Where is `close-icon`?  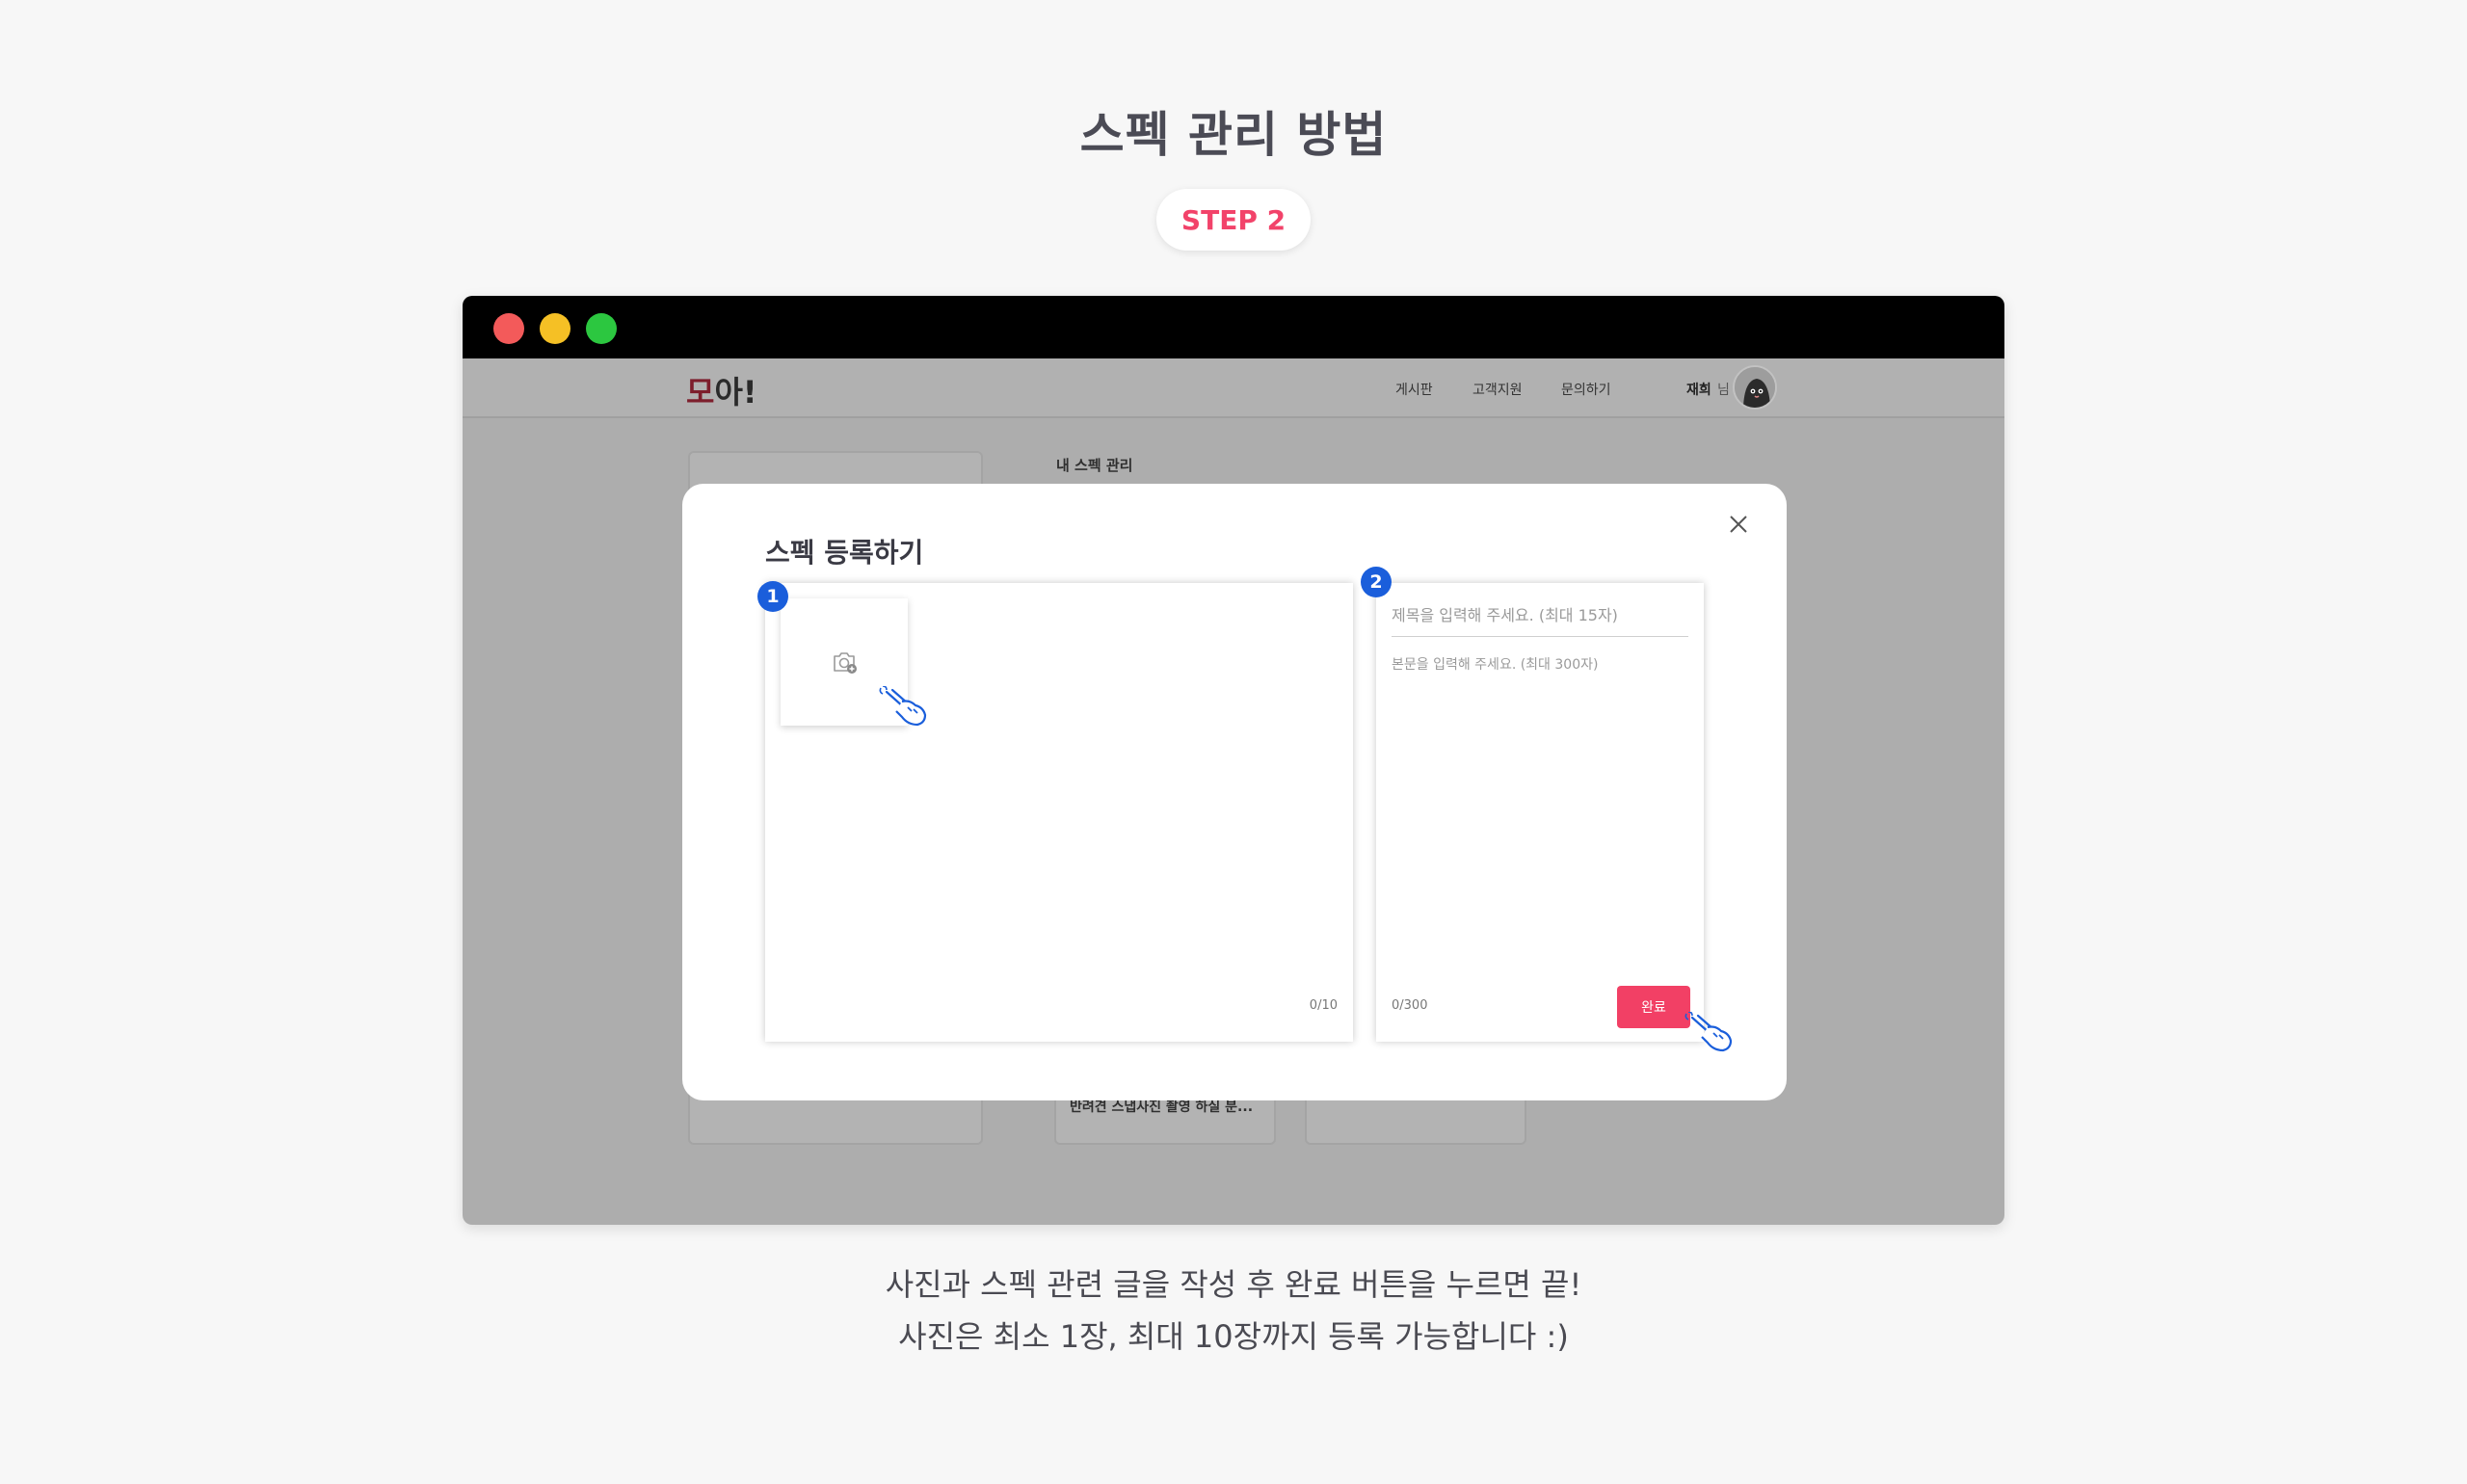 close-icon is located at coordinates (1738, 524).